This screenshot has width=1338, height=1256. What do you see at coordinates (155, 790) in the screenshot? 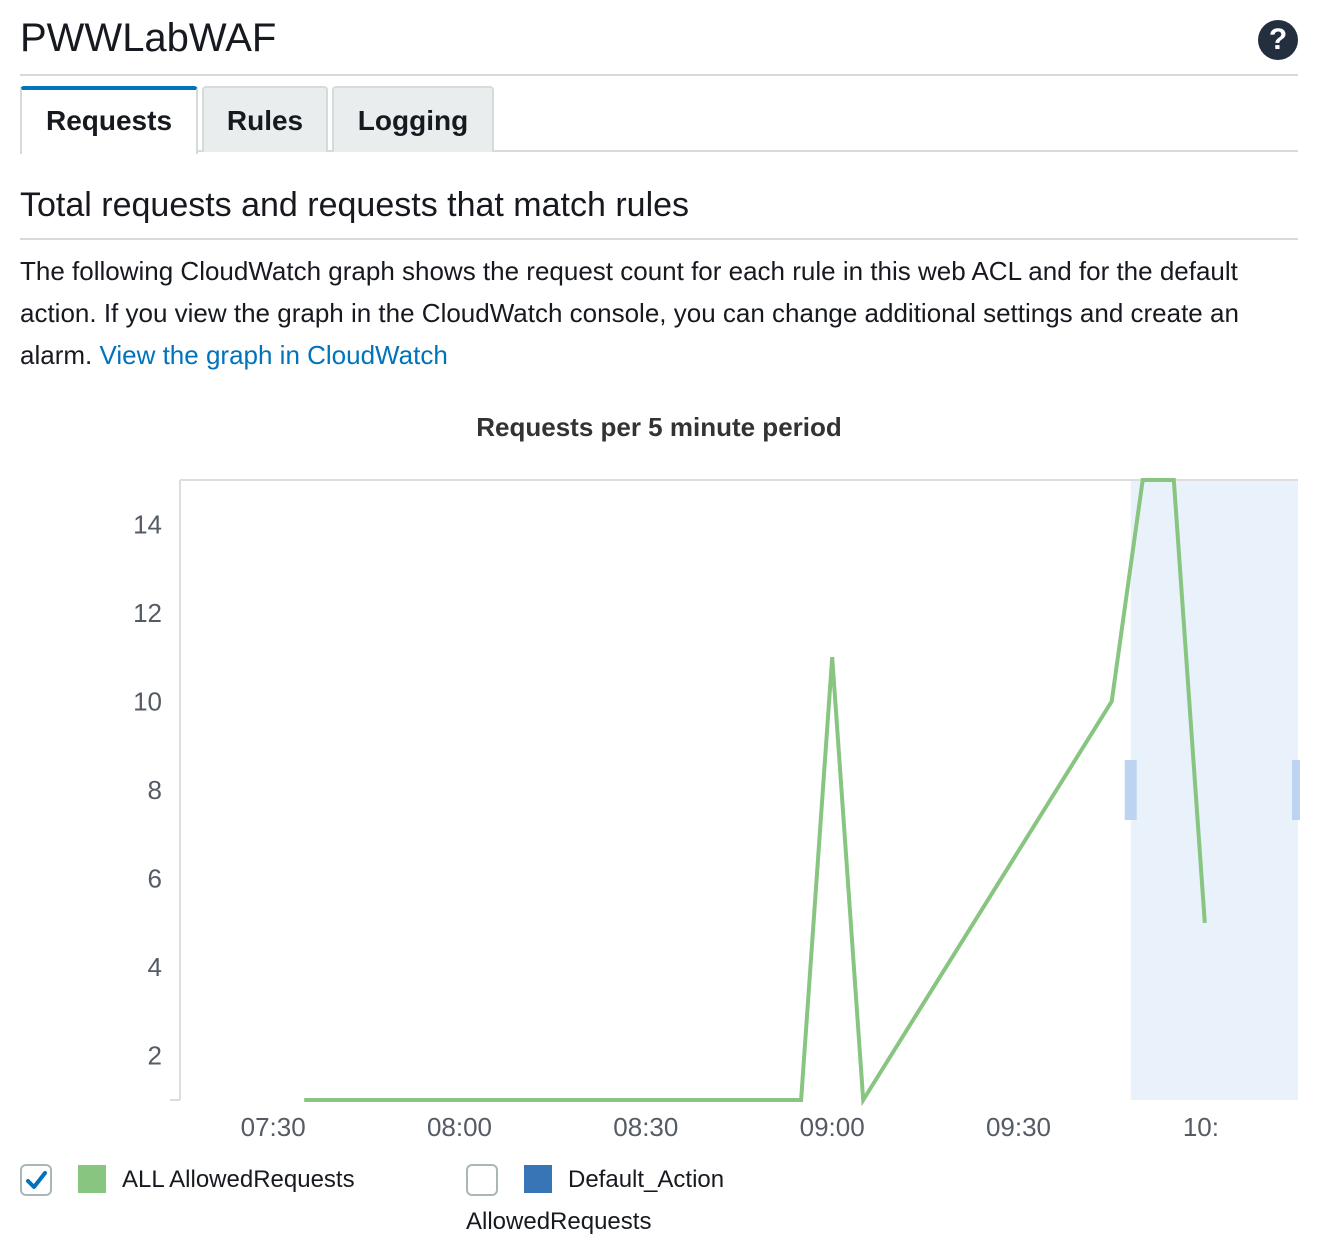
I see `y-tick-label: 8` at bounding box center [155, 790].